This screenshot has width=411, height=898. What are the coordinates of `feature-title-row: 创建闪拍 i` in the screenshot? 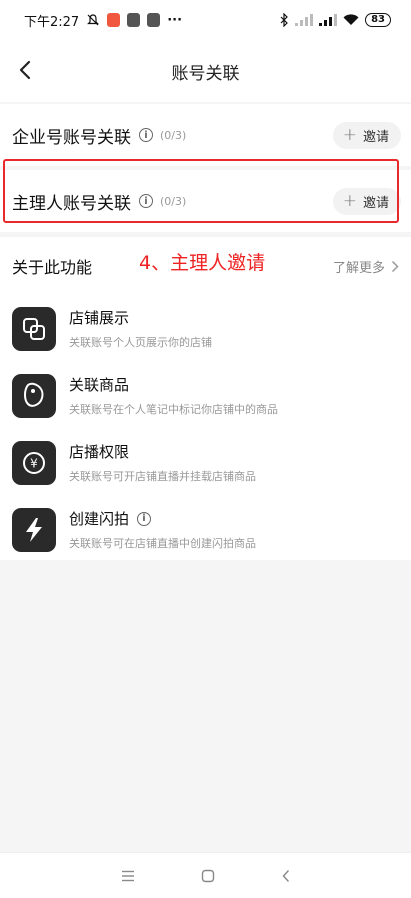 It's located at (162, 518).